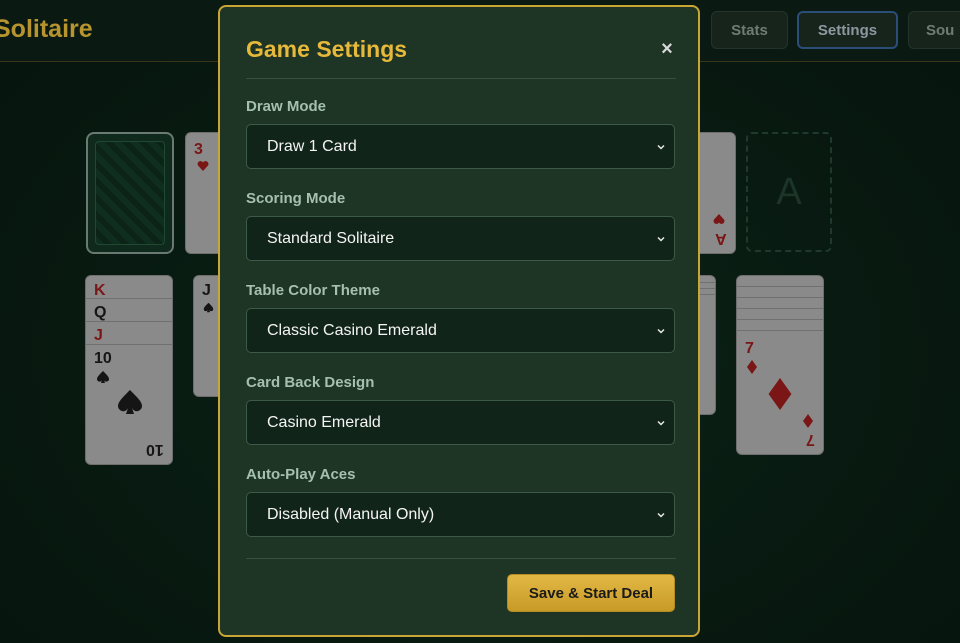 The width and height of the screenshot is (960, 643). Describe the element at coordinates (351, 514) in the screenshot. I see `auto-play-value: Disabled (Manual Only)` at that location.